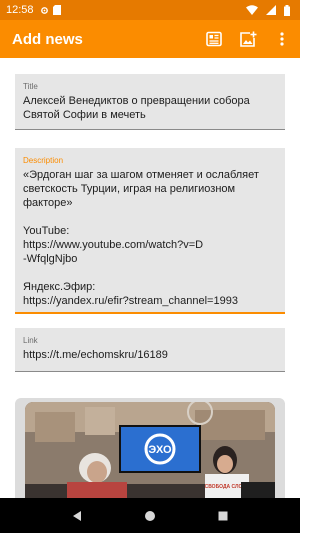 Image resolution: width=320 pixels, height=533 pixels. I want to click on preview-image: ЭХО СВОБОДА СЛОВА, so click(150, 450).